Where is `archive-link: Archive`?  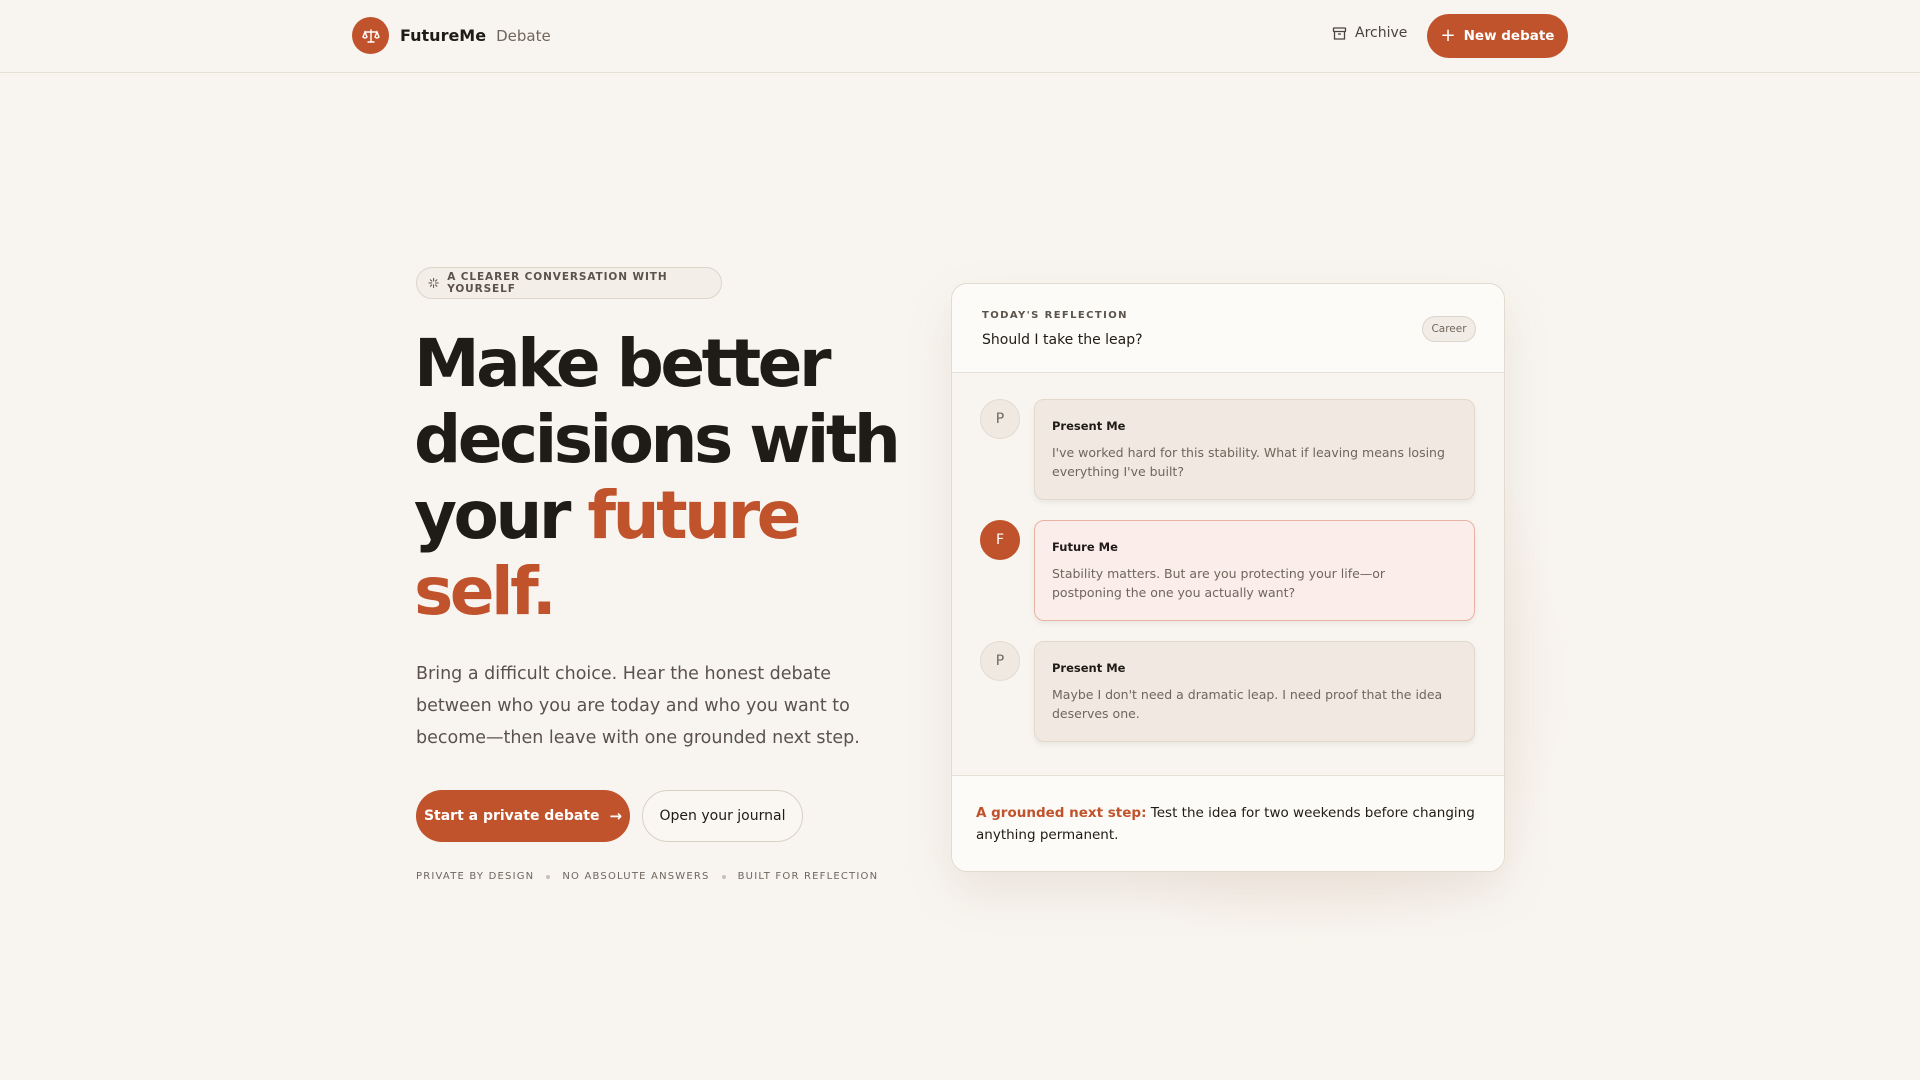
archive-link: Archive is located at coordinates (1369, 33).